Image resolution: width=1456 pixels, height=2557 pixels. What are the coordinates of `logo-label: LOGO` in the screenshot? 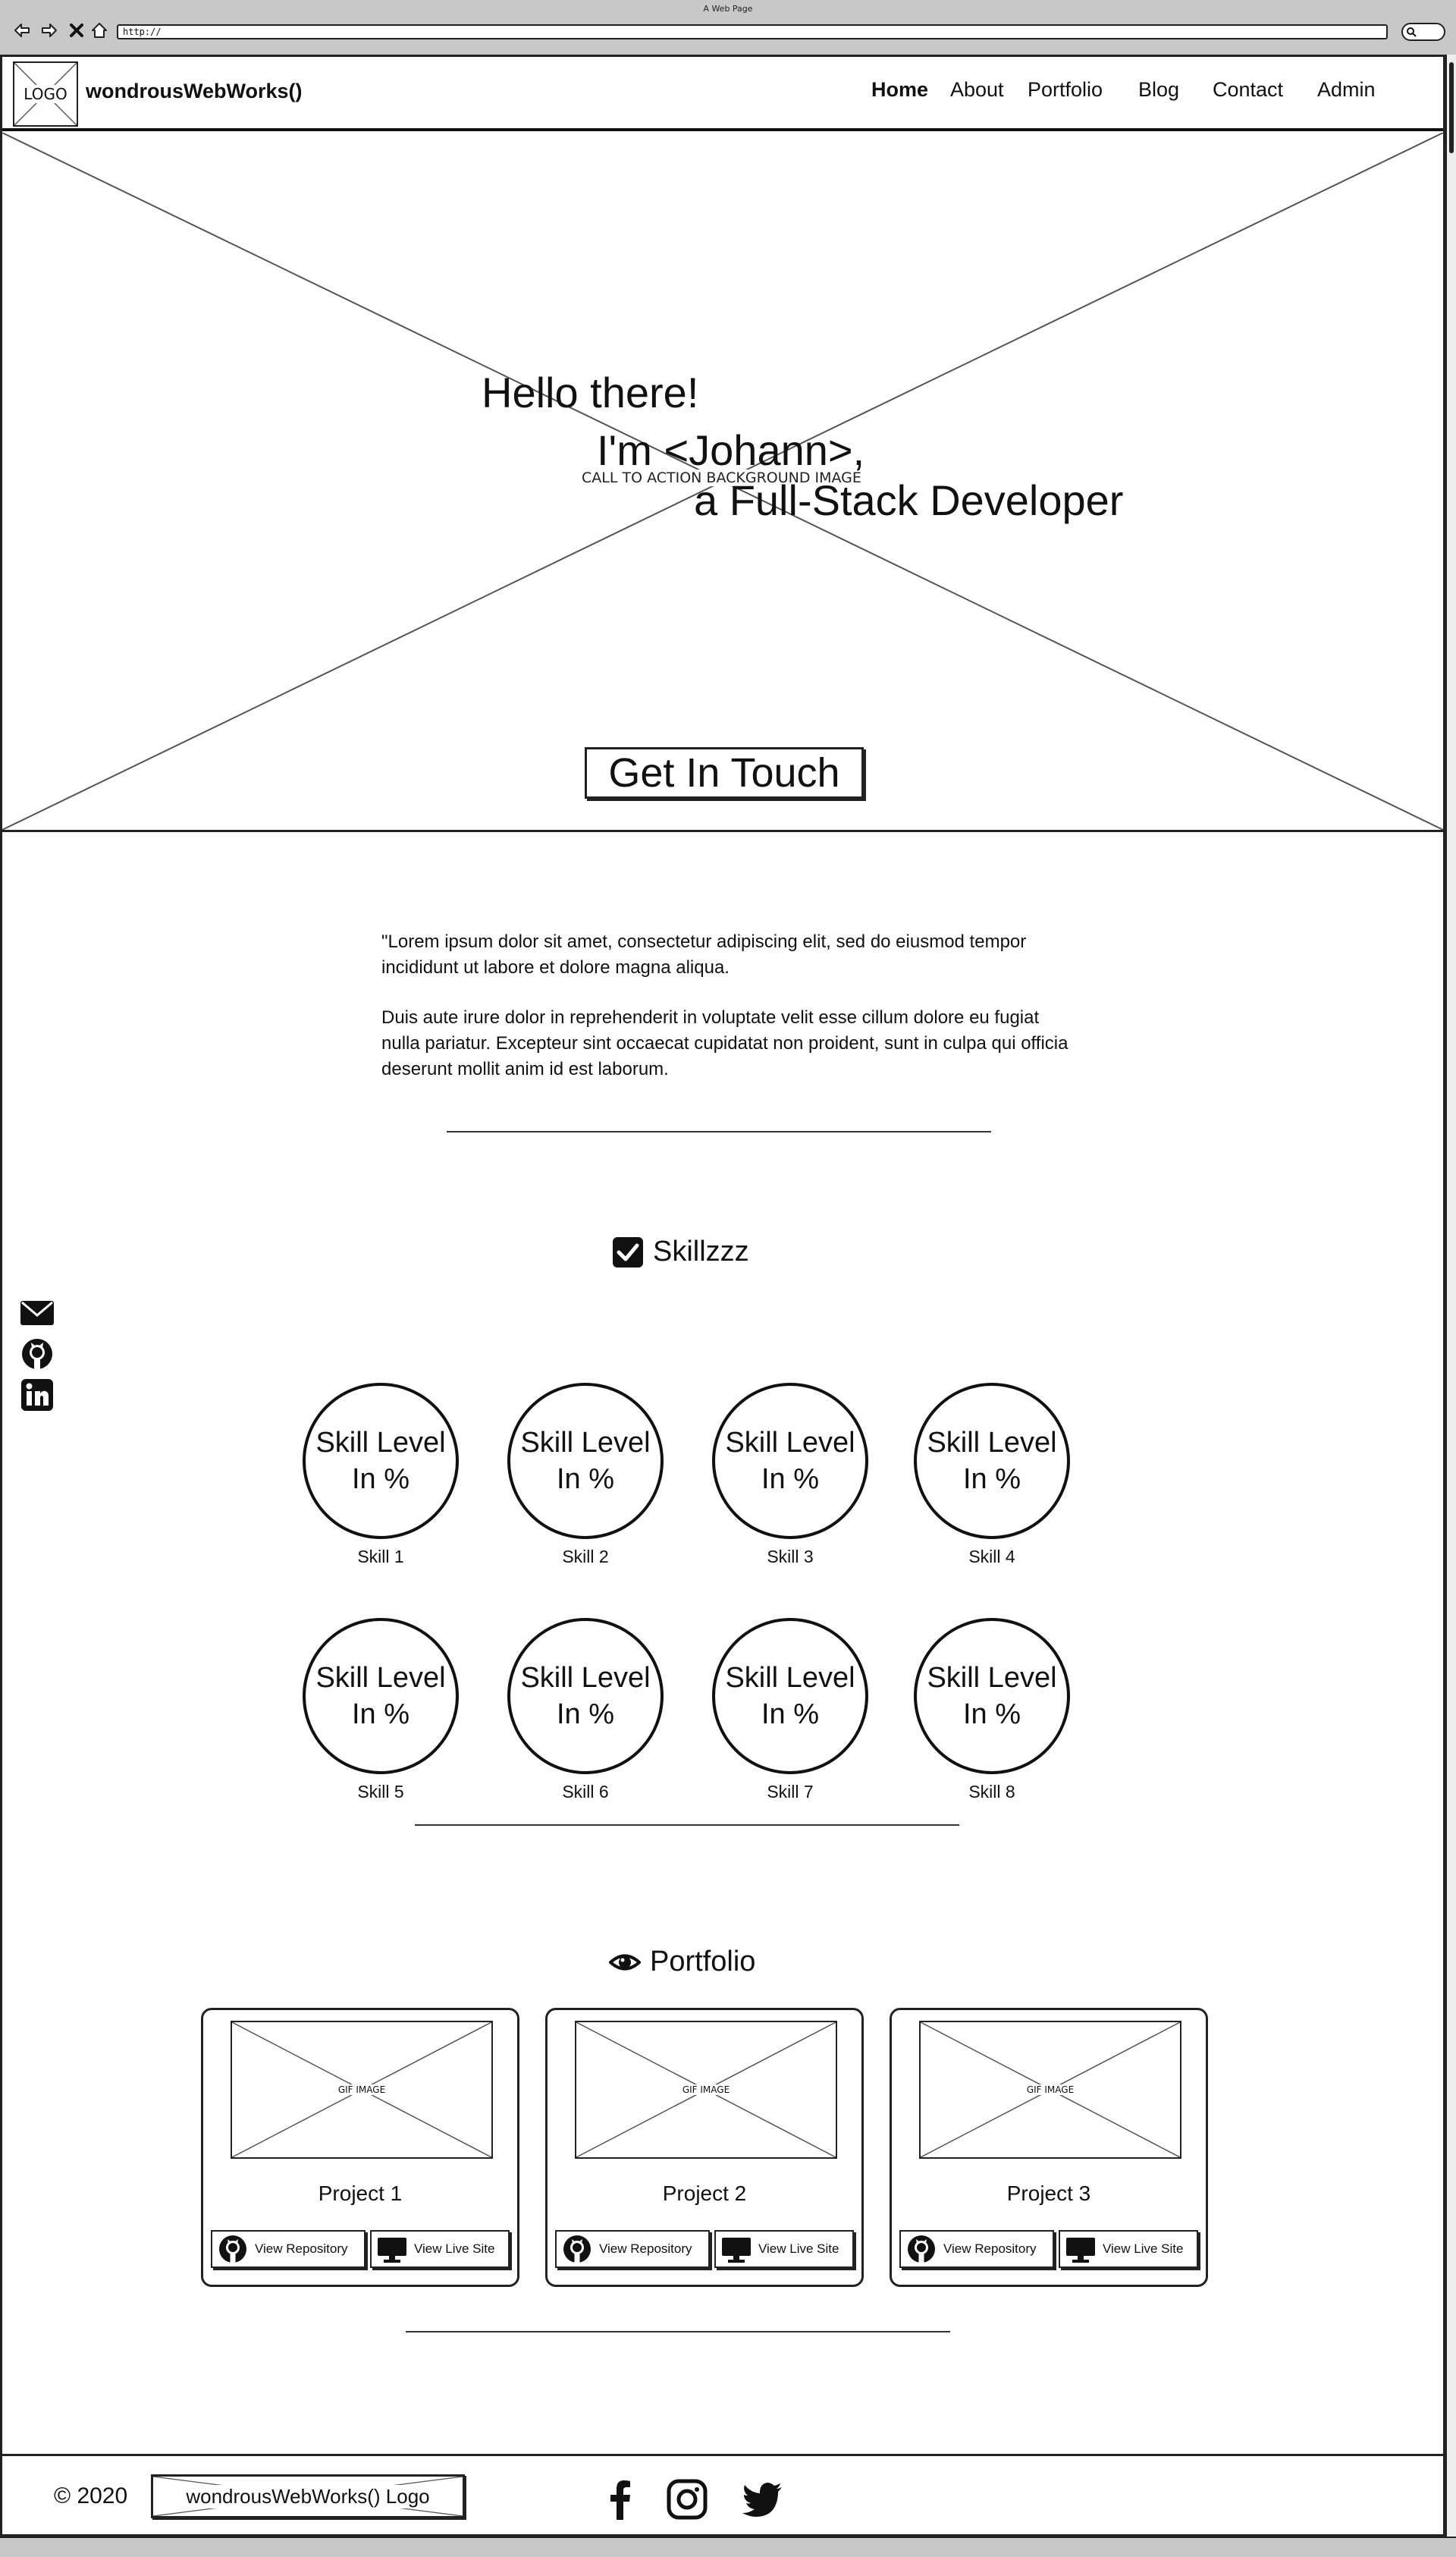 It's located at (45, 94).